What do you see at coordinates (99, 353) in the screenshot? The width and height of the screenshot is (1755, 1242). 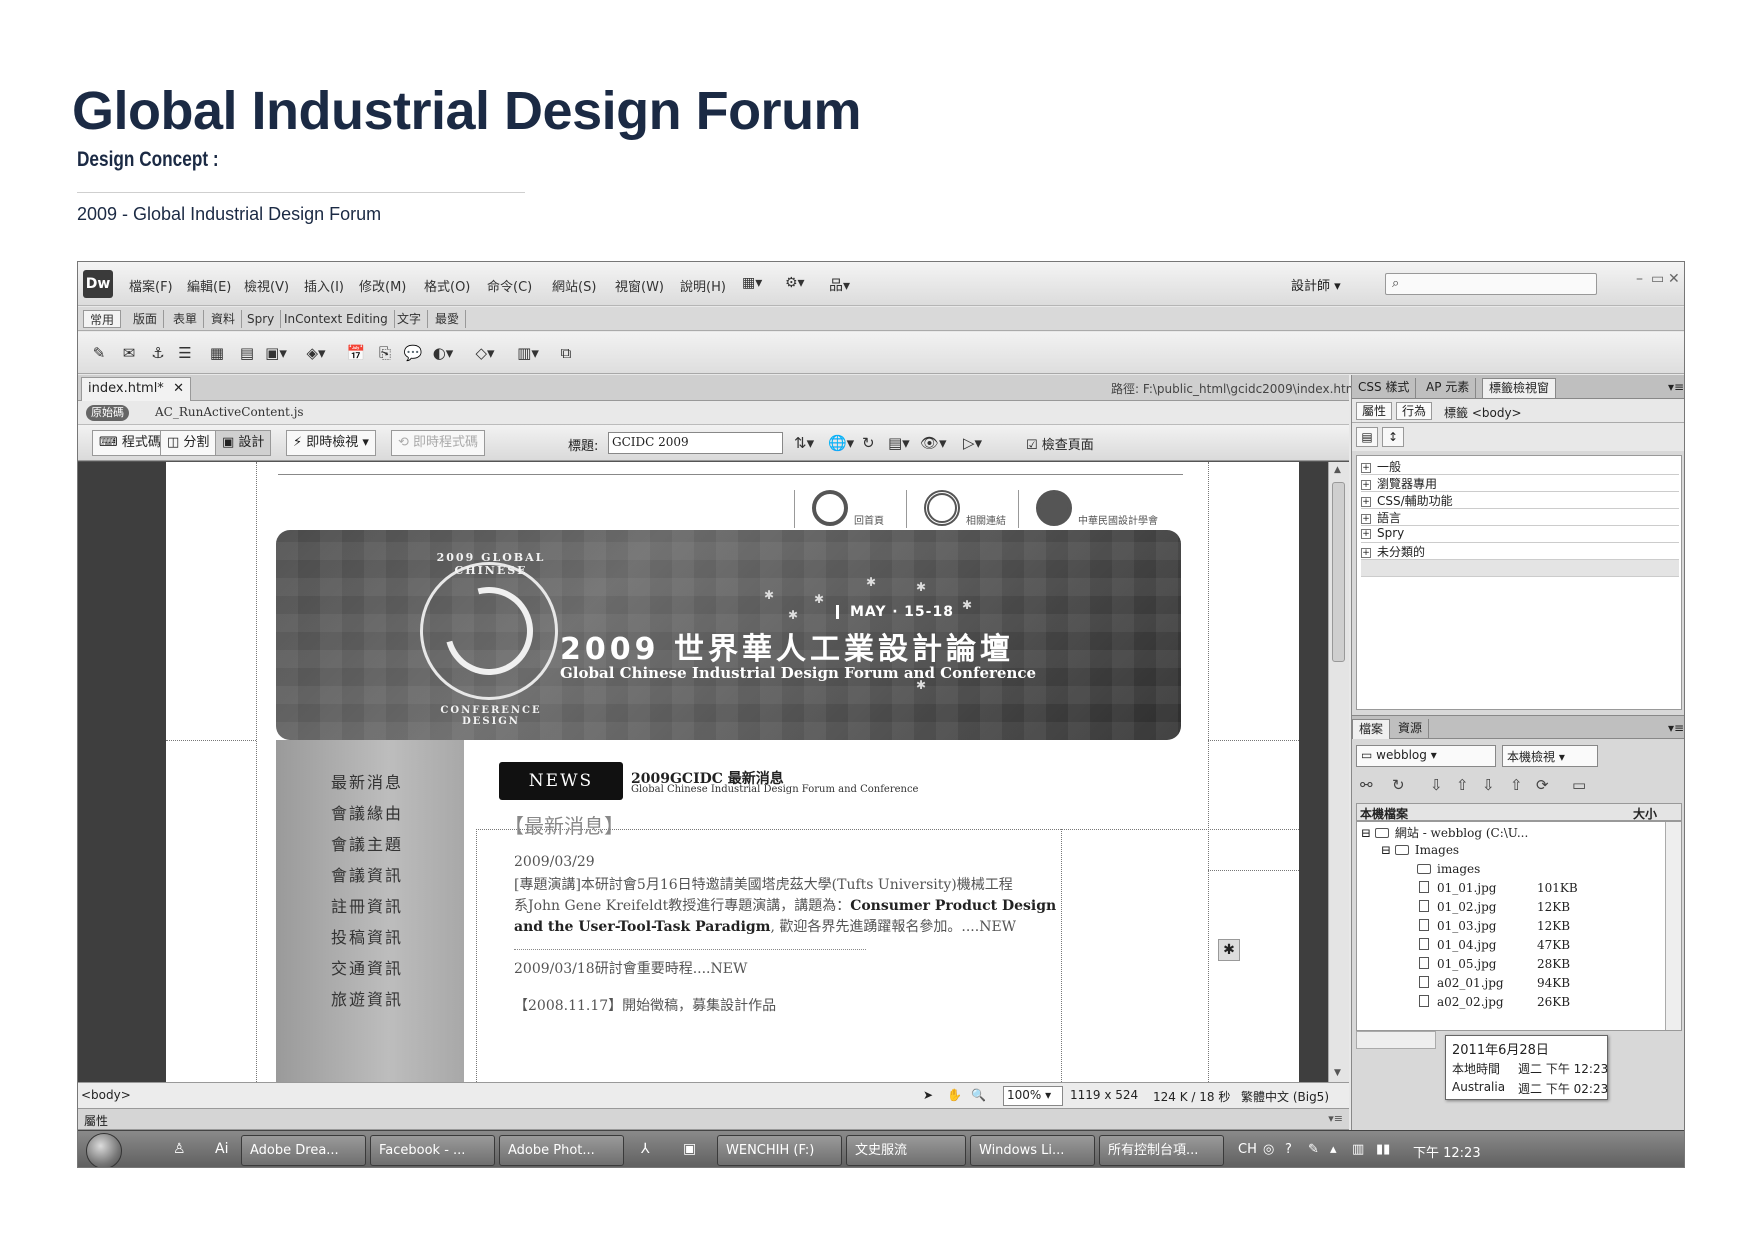 I see `hyperlink-icon: ✎` at bounding box center [99, 353].